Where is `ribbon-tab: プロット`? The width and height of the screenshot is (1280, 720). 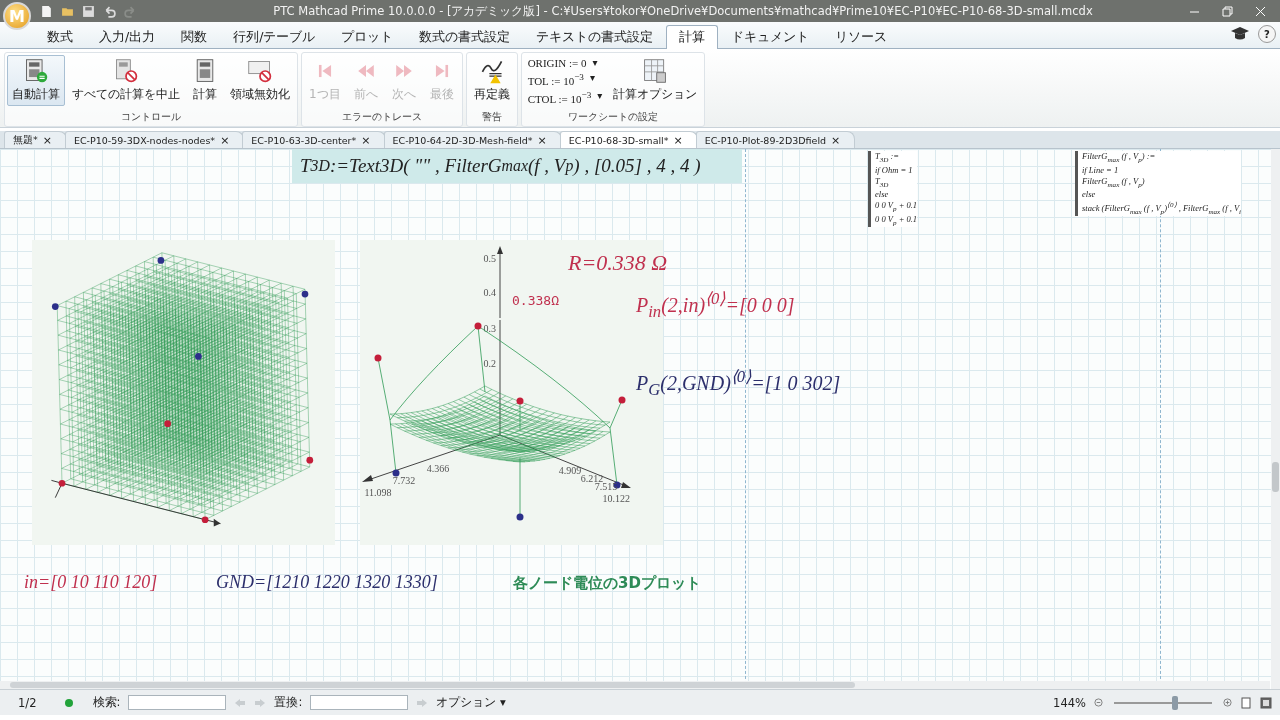
ribbon-tab: プロット is located at coordinates (367, 36).